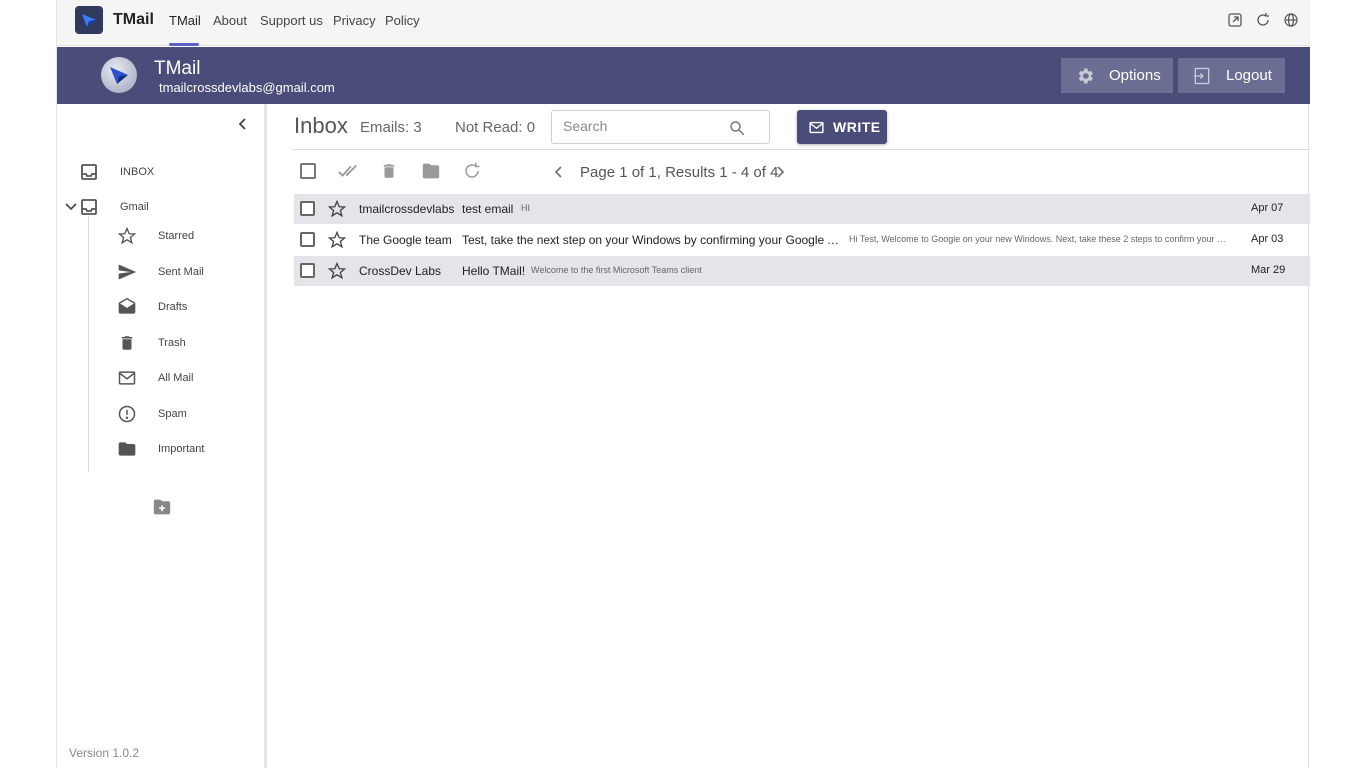 The width and height of the screenshot is (1366, 768). Describe the element at coordinates (127, 343) in the screenshot. I see `trash-icon` at that location.